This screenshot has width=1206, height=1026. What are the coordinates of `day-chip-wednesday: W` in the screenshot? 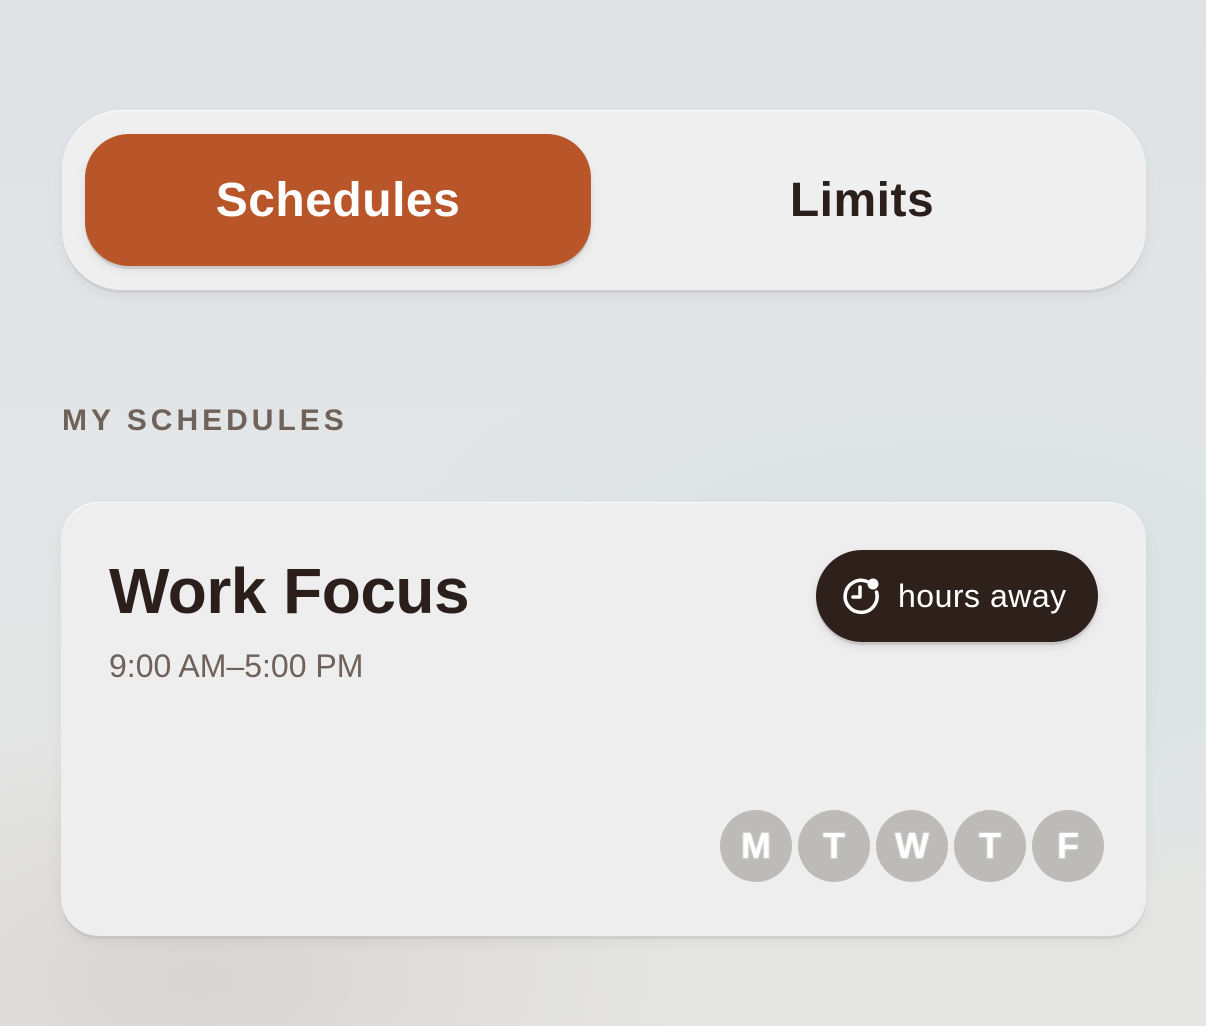 It's located at (912, 846).